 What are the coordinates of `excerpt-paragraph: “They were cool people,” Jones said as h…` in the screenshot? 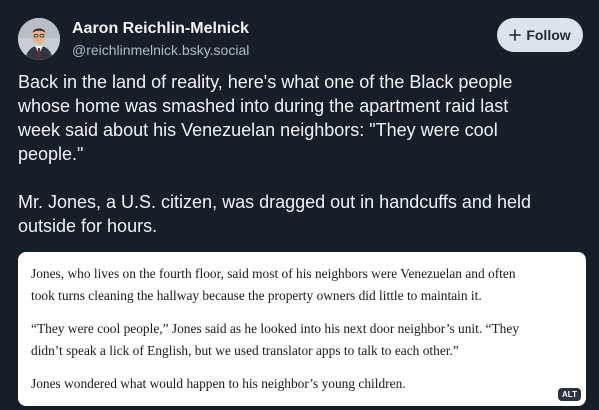 It's located at (275, 339).